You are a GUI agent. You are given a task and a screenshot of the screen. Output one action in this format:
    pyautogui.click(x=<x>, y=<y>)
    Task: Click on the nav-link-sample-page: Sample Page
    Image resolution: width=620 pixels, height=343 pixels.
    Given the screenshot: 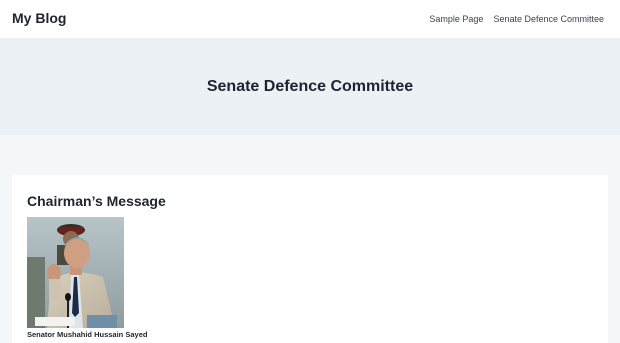 What is the action you would take?
    pyautogui.click(x=456, y=19)
    